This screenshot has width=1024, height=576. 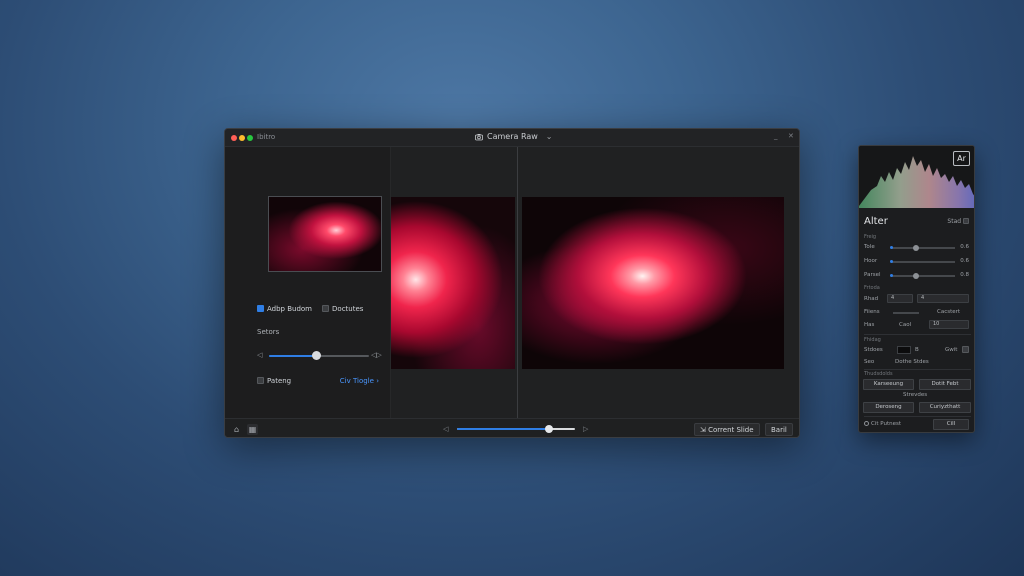 What do you see at coordinates (268, 332) in the screenshot?
I see `settings-label: Setors` at bounding box center [268, 332].